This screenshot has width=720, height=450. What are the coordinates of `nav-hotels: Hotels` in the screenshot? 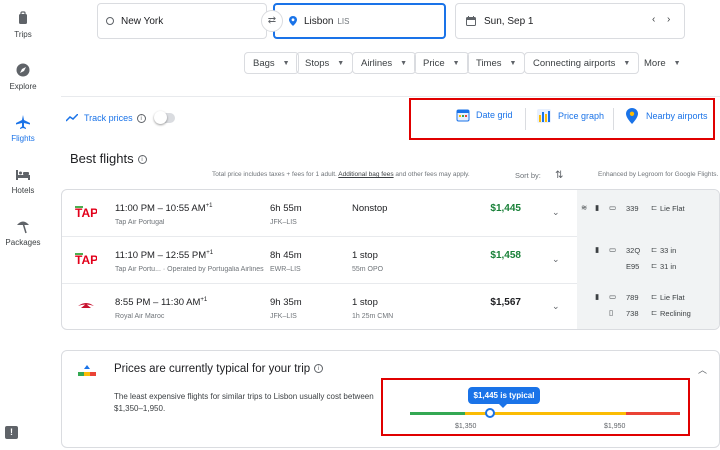 It's located at (23, 180).